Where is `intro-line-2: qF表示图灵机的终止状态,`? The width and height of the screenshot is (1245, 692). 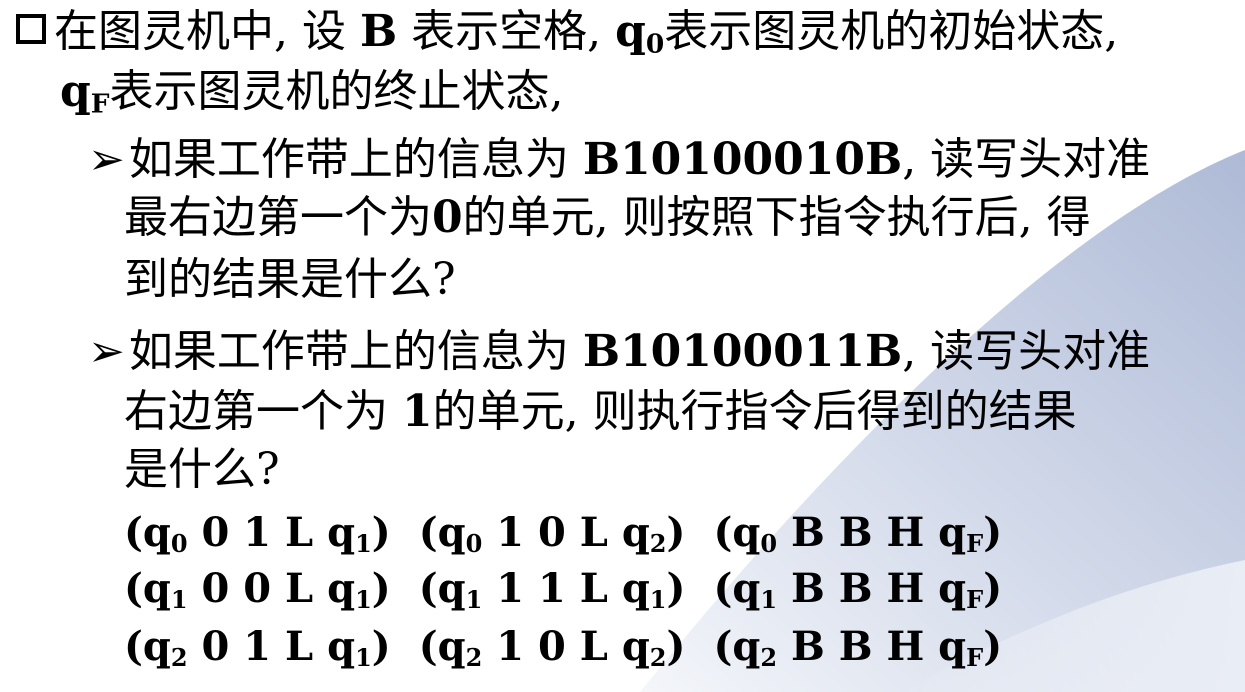 intro-line-2: qF表示图灵机的终止状态, is located at coordinates (312, 92).